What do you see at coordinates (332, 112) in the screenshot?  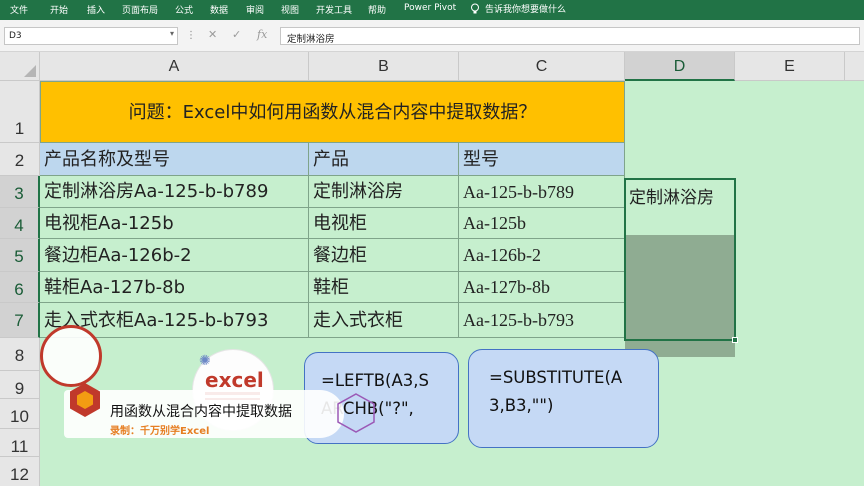 I see `title-cell-a1: 问题：Excel中如何用函数从混合内容中提取数据？` at bounding box center [332, 112].